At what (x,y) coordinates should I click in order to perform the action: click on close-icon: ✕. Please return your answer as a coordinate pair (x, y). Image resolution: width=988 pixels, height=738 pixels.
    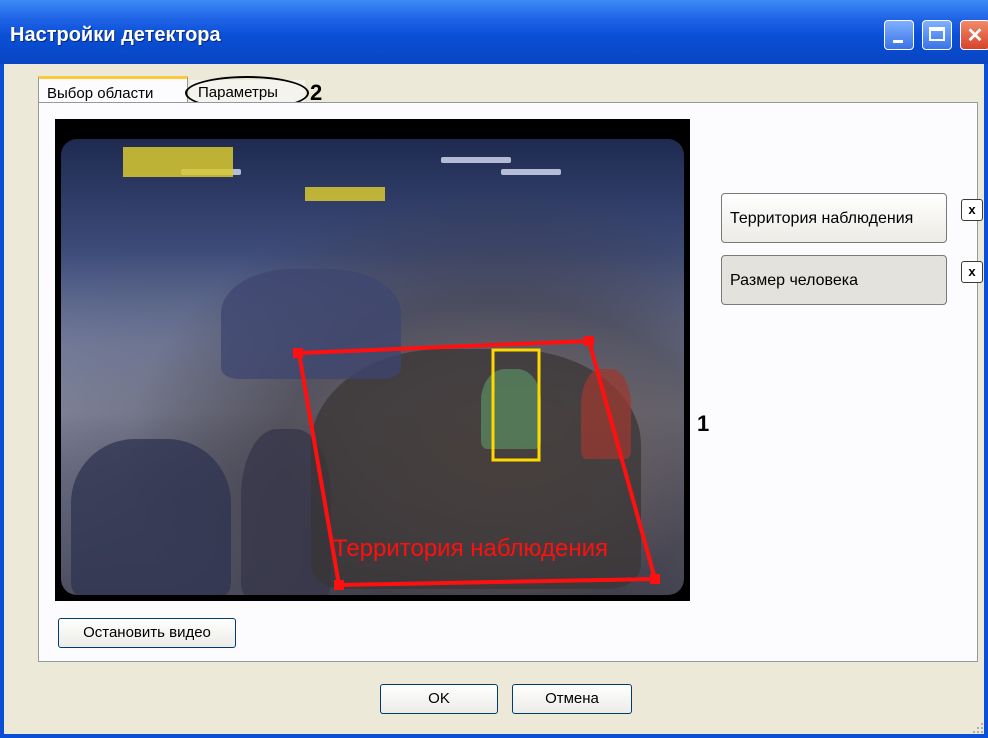
    Looking at the image, I should click on (975, 36).